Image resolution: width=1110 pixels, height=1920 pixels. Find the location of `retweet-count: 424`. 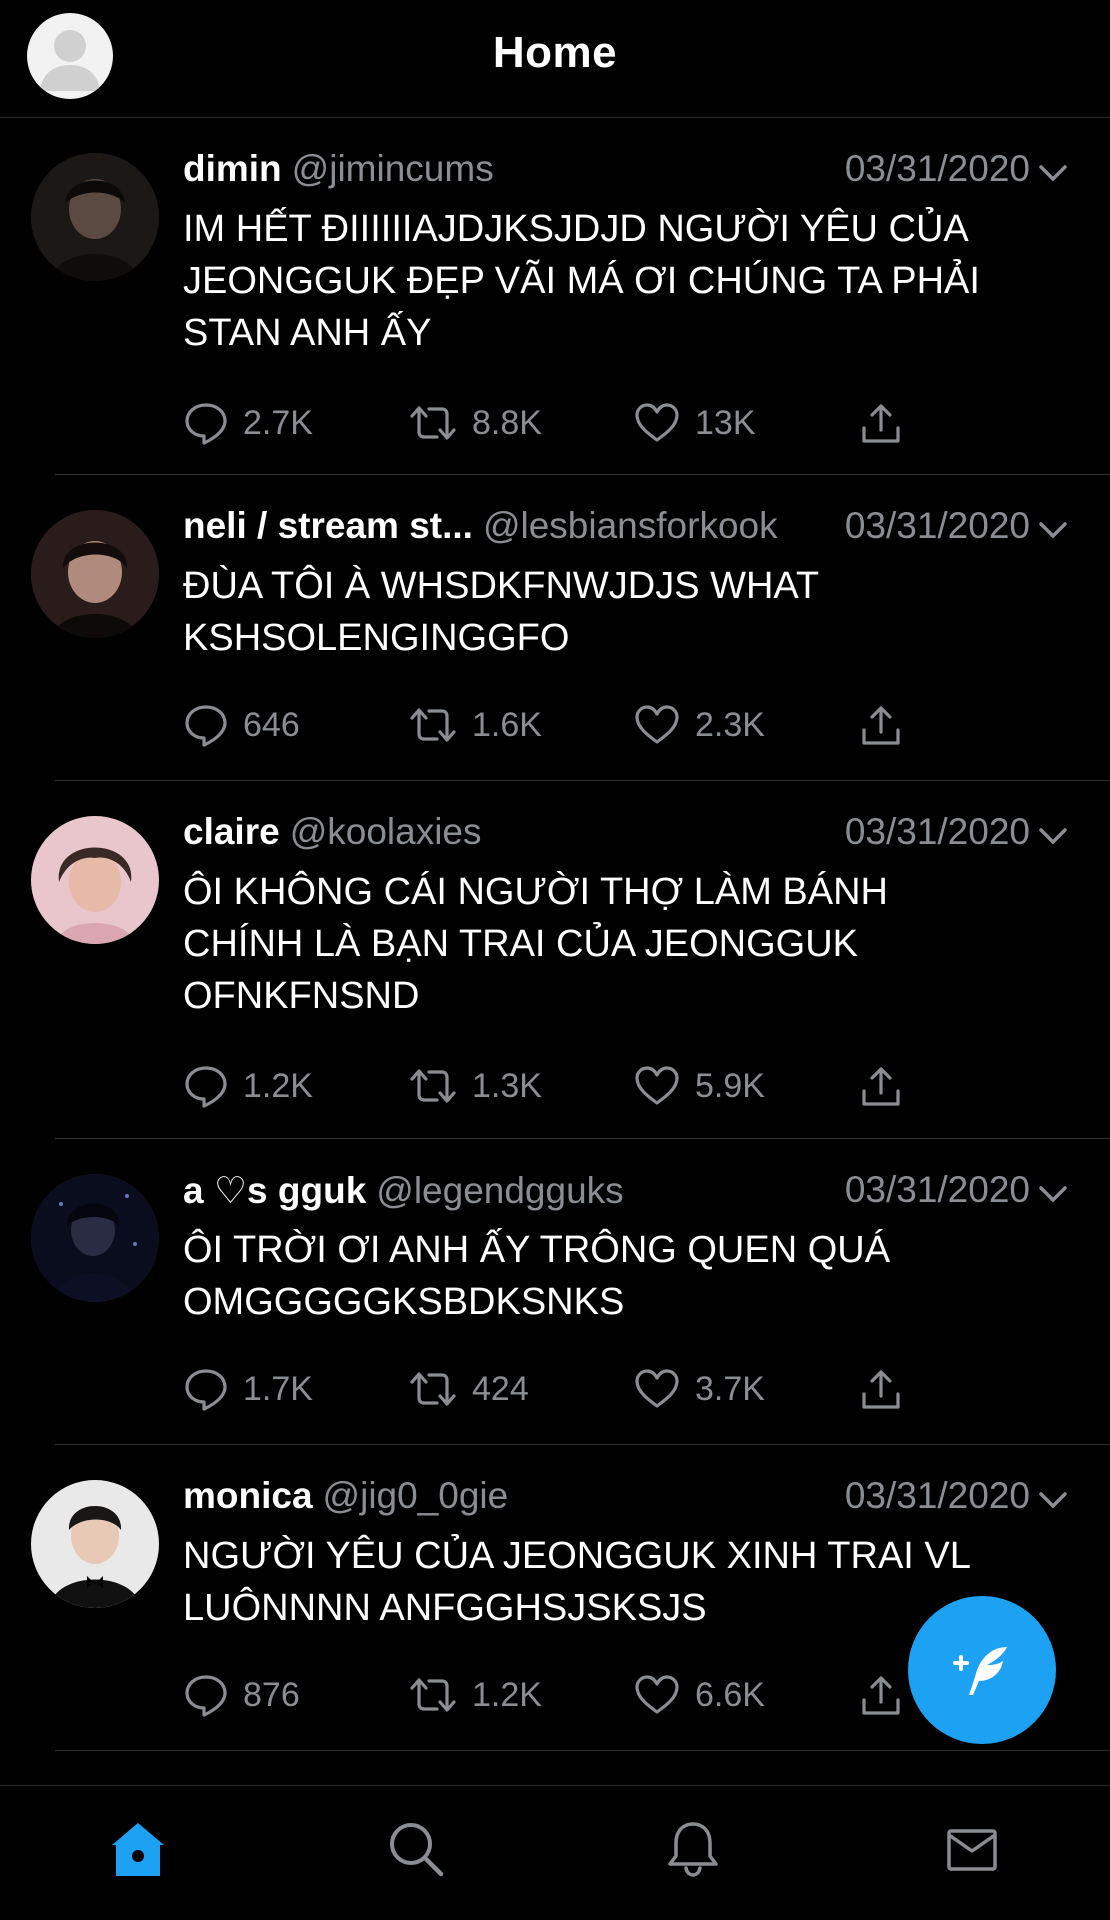

retweet-count: 424 is located at coordinates (500, 1388).